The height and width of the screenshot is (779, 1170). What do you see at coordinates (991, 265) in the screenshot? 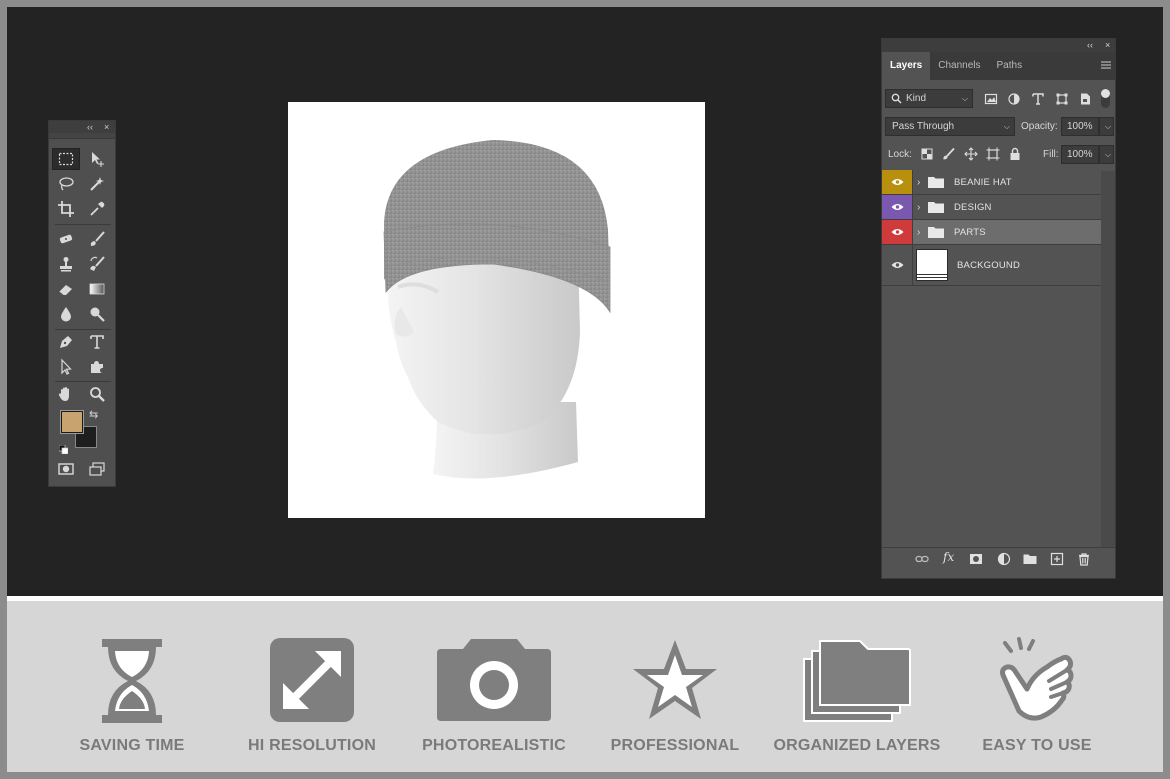
I see `layer-row-backgound: BACKGOUND` at bounding box center [991, 265].